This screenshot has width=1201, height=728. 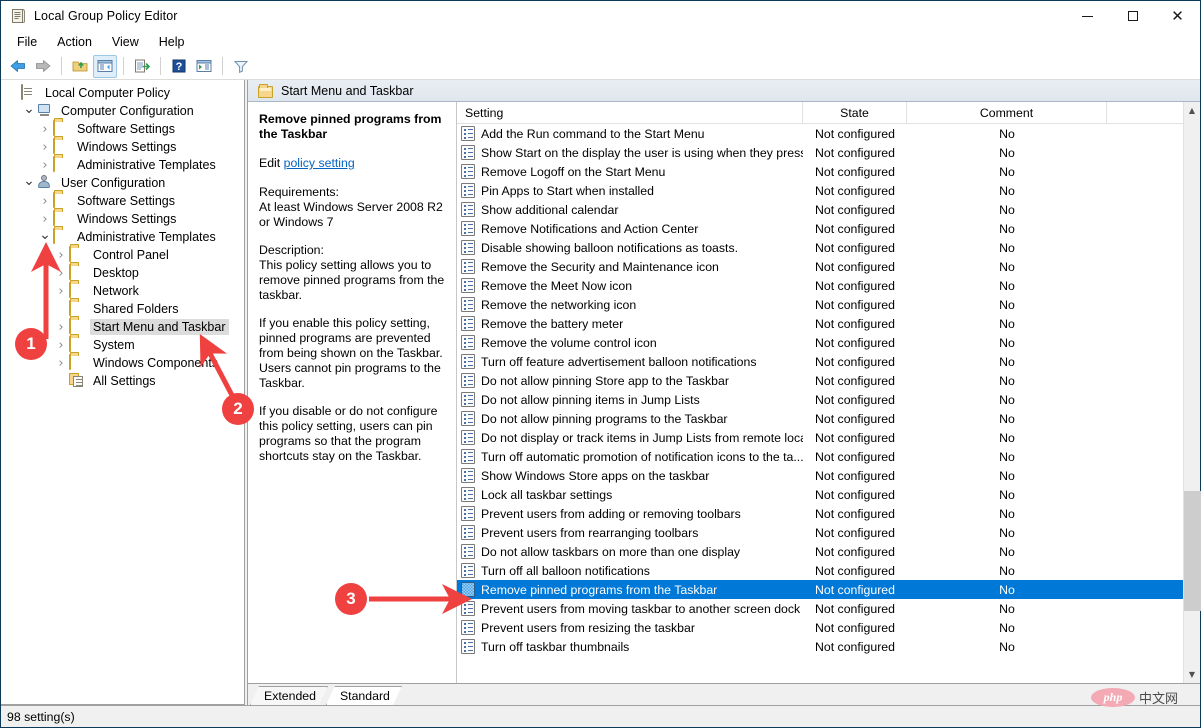 I want to click on annotation-badge-2: 2, so click(x=238, y=409).